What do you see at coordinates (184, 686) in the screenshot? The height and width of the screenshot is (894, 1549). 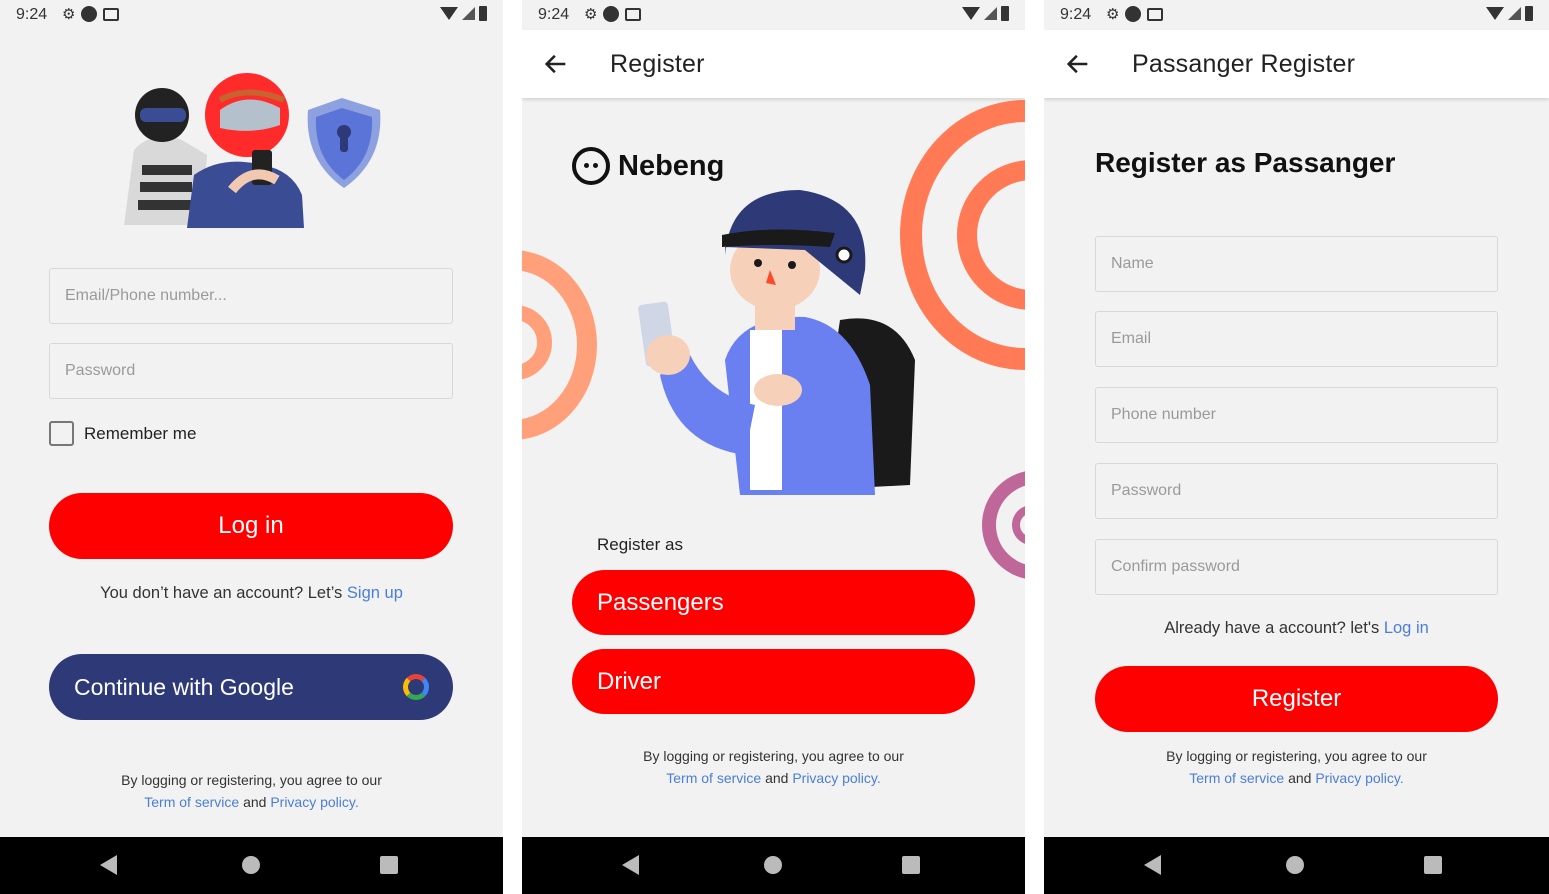 I see `google-button-label: Continue with Google` at bounding box center [184, 686].